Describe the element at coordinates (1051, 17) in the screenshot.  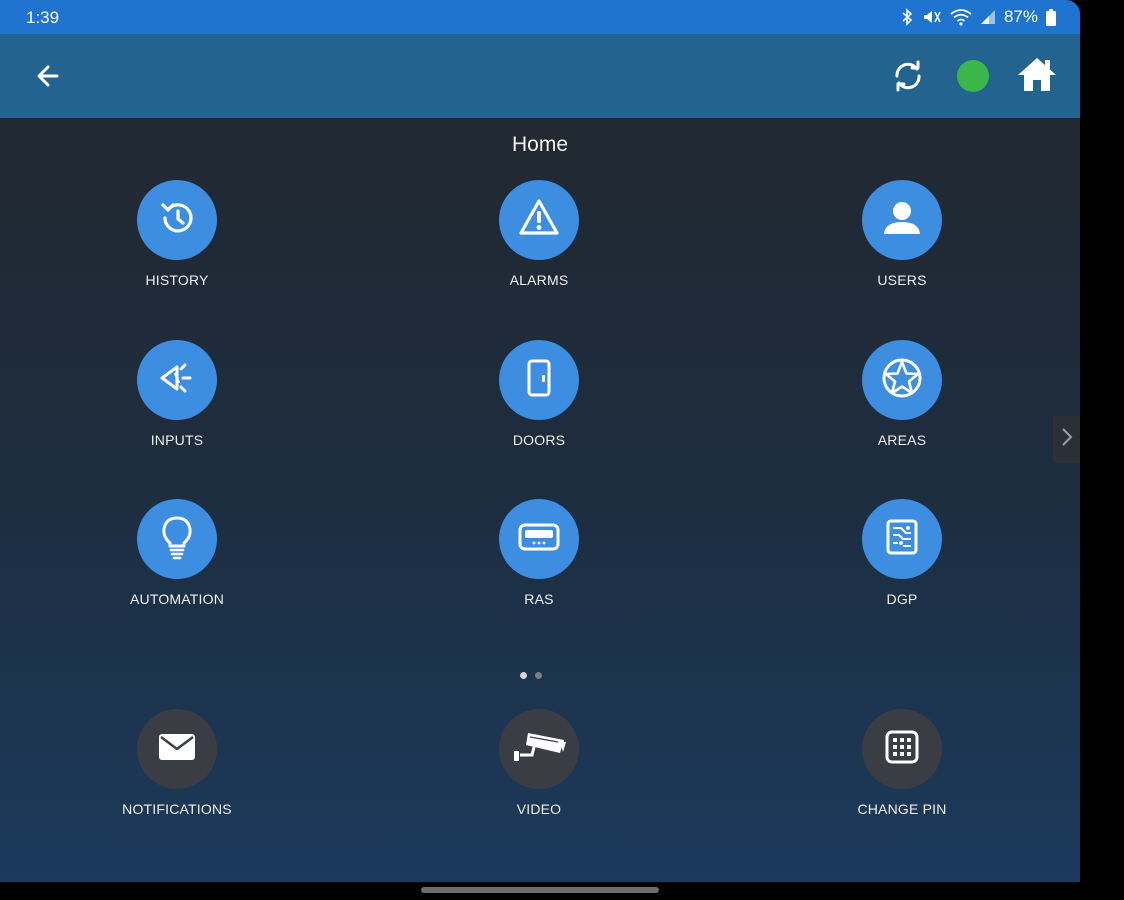
I see `battery-icon` at that location.